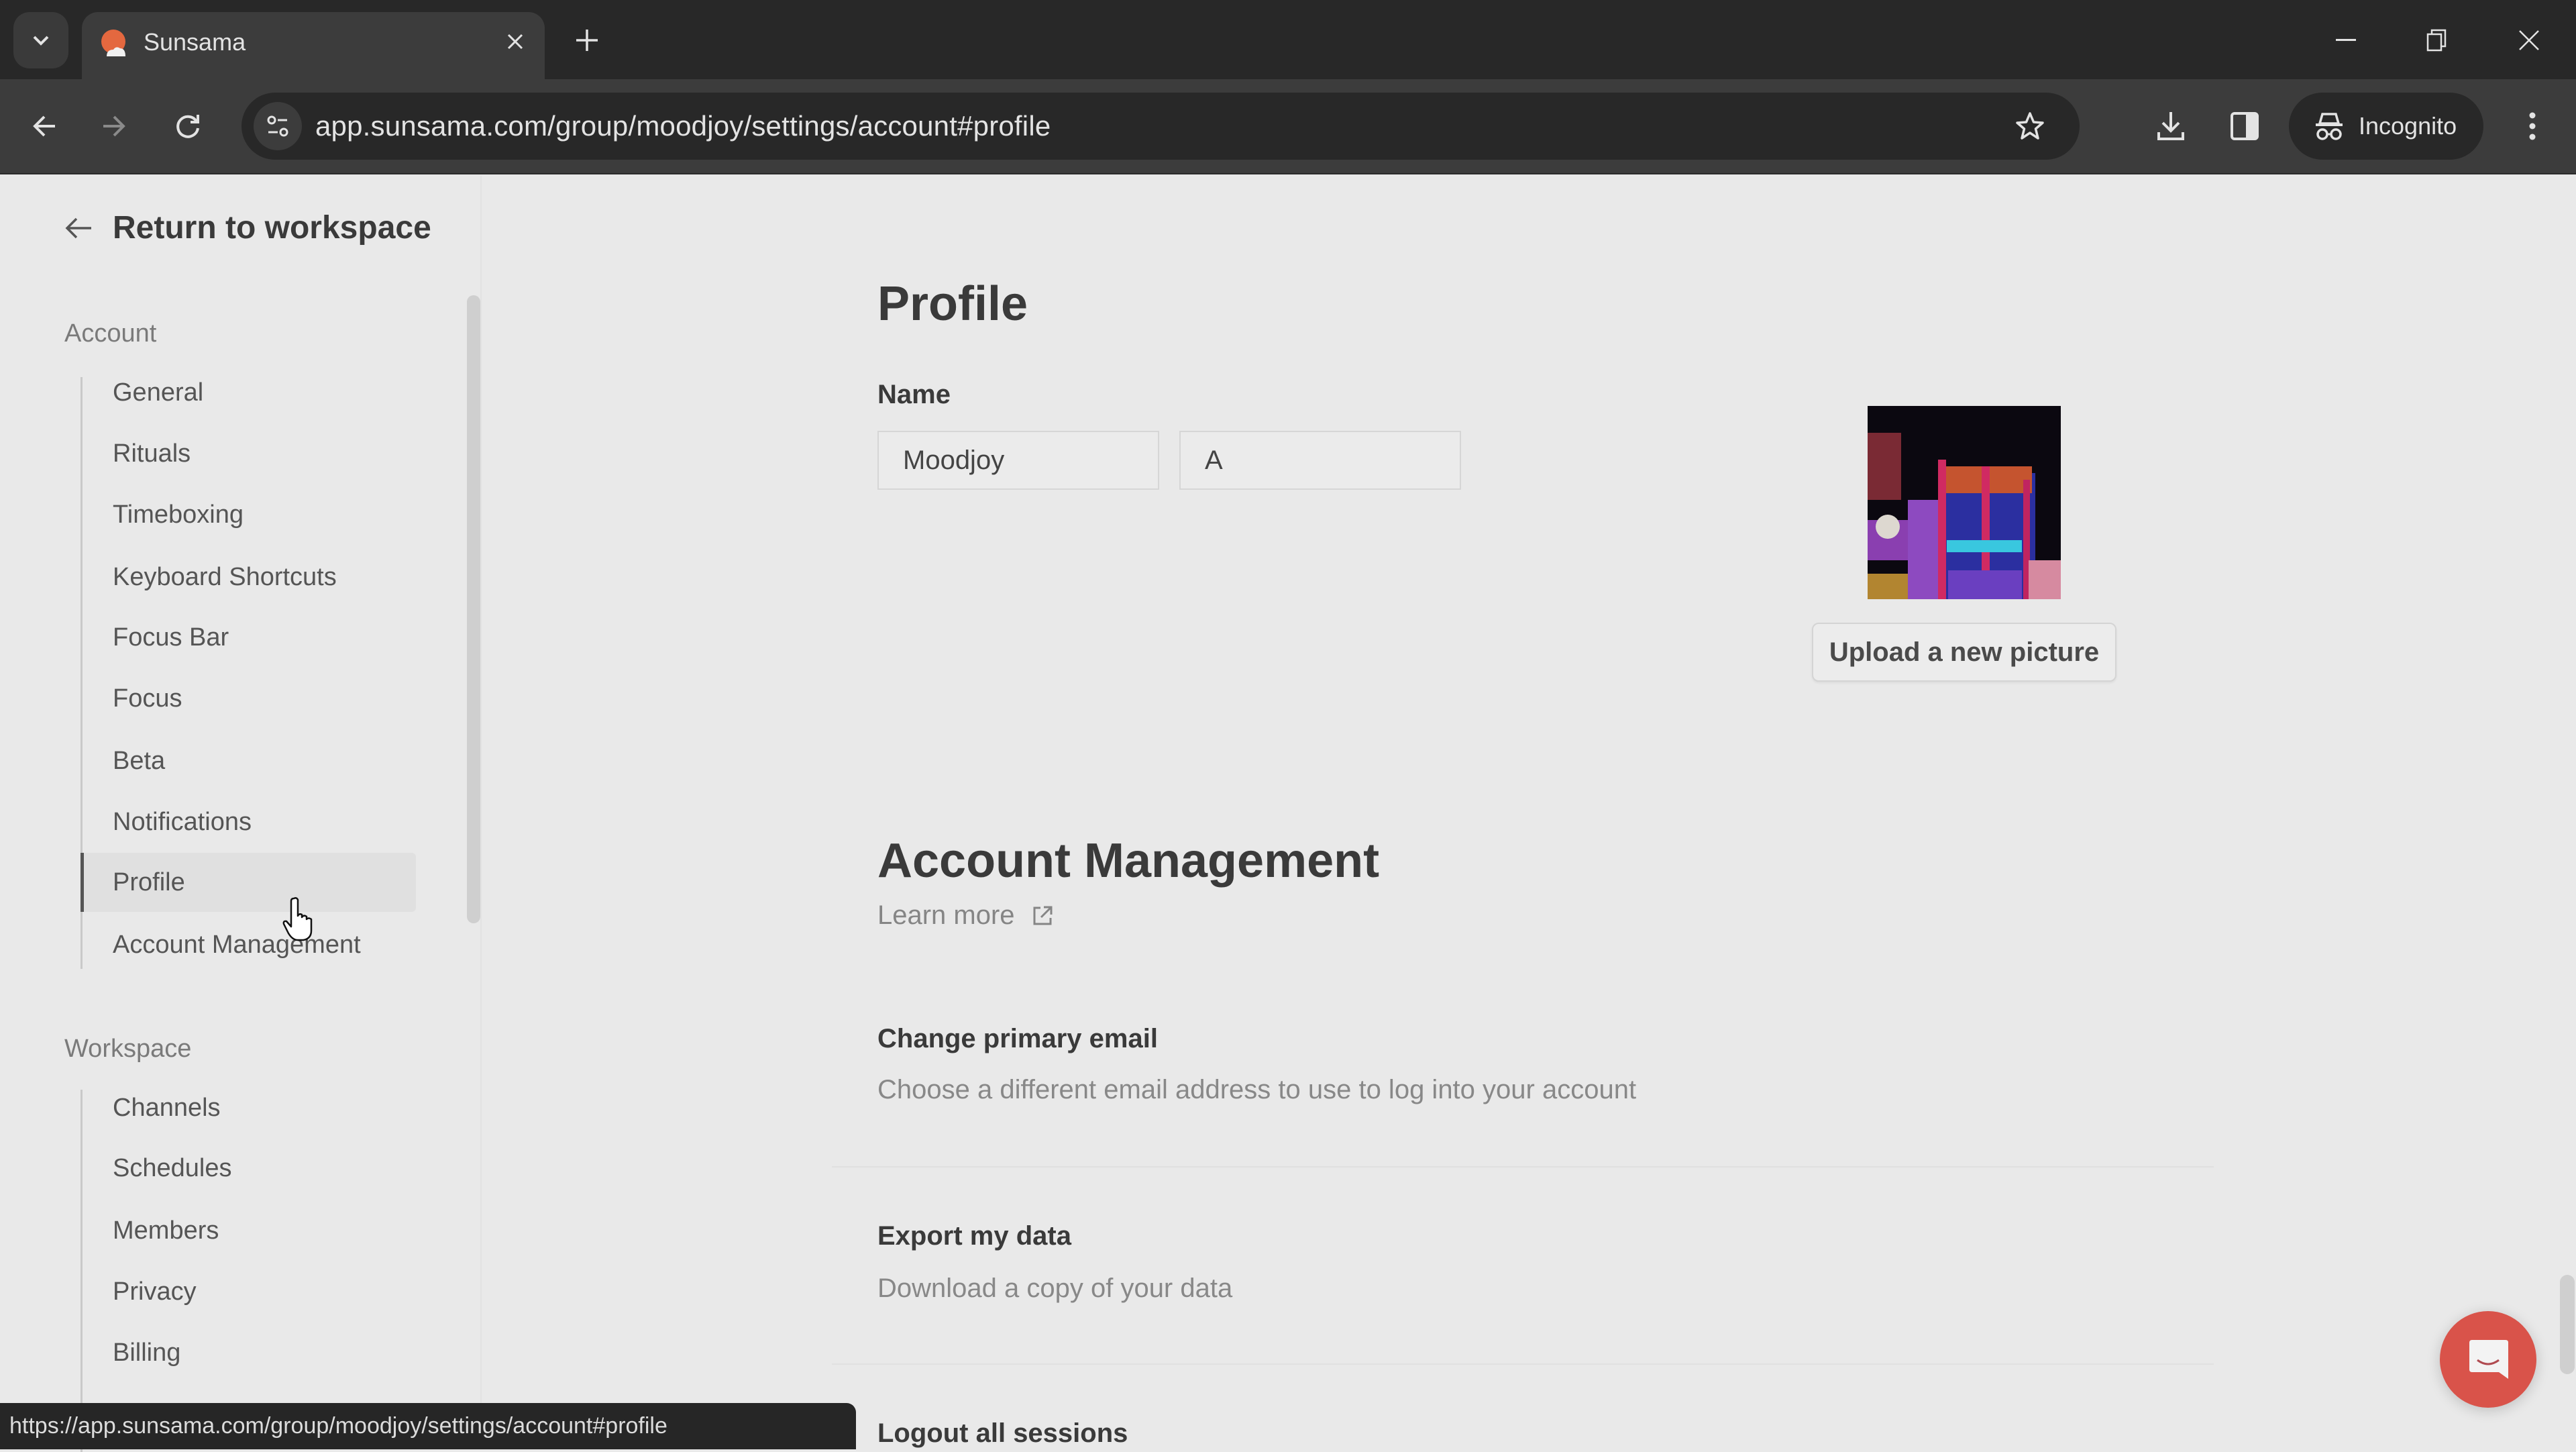 This screenshot has height=1452, width=2576. Describe the element at coordinates (237, 945) in the screenshot. I see `sidebar-item-label: Account Management` at that location.